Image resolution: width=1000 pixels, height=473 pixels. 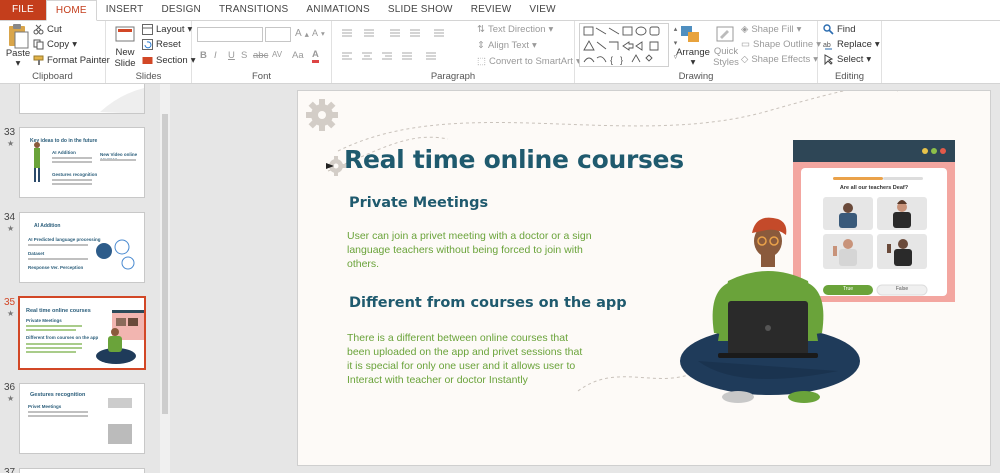 What do you see at coordinates (231, 55) in the screenshot?
I see `underline-button: U` at bounding box center [231, 55].